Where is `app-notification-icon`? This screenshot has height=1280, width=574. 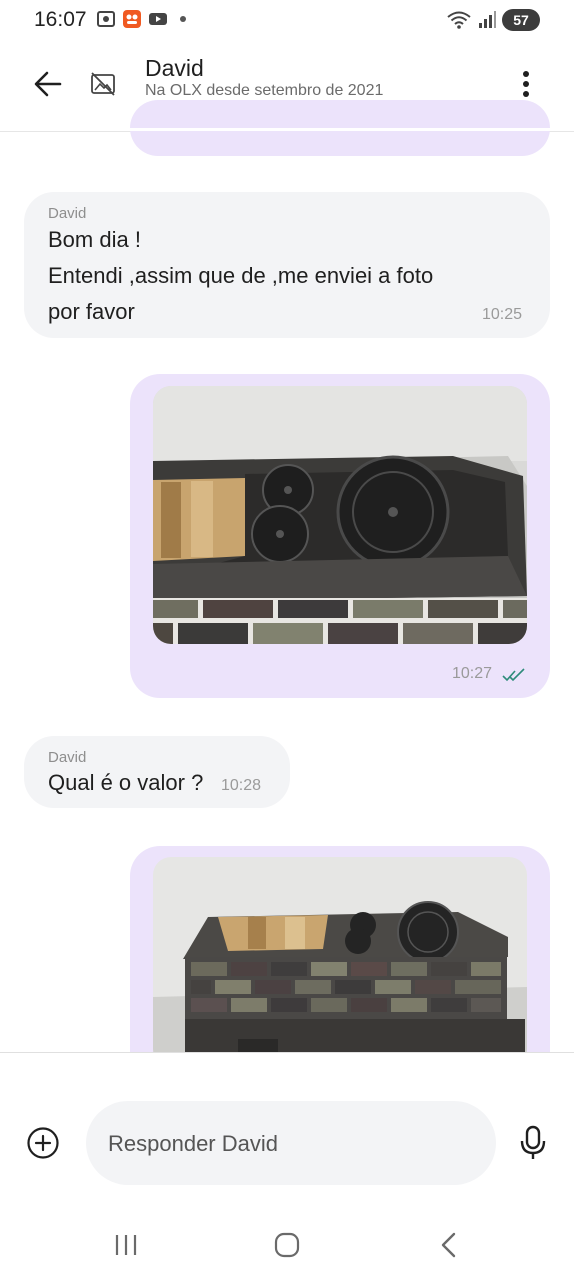
app-notification-icon is located at coordinates (132, 19).